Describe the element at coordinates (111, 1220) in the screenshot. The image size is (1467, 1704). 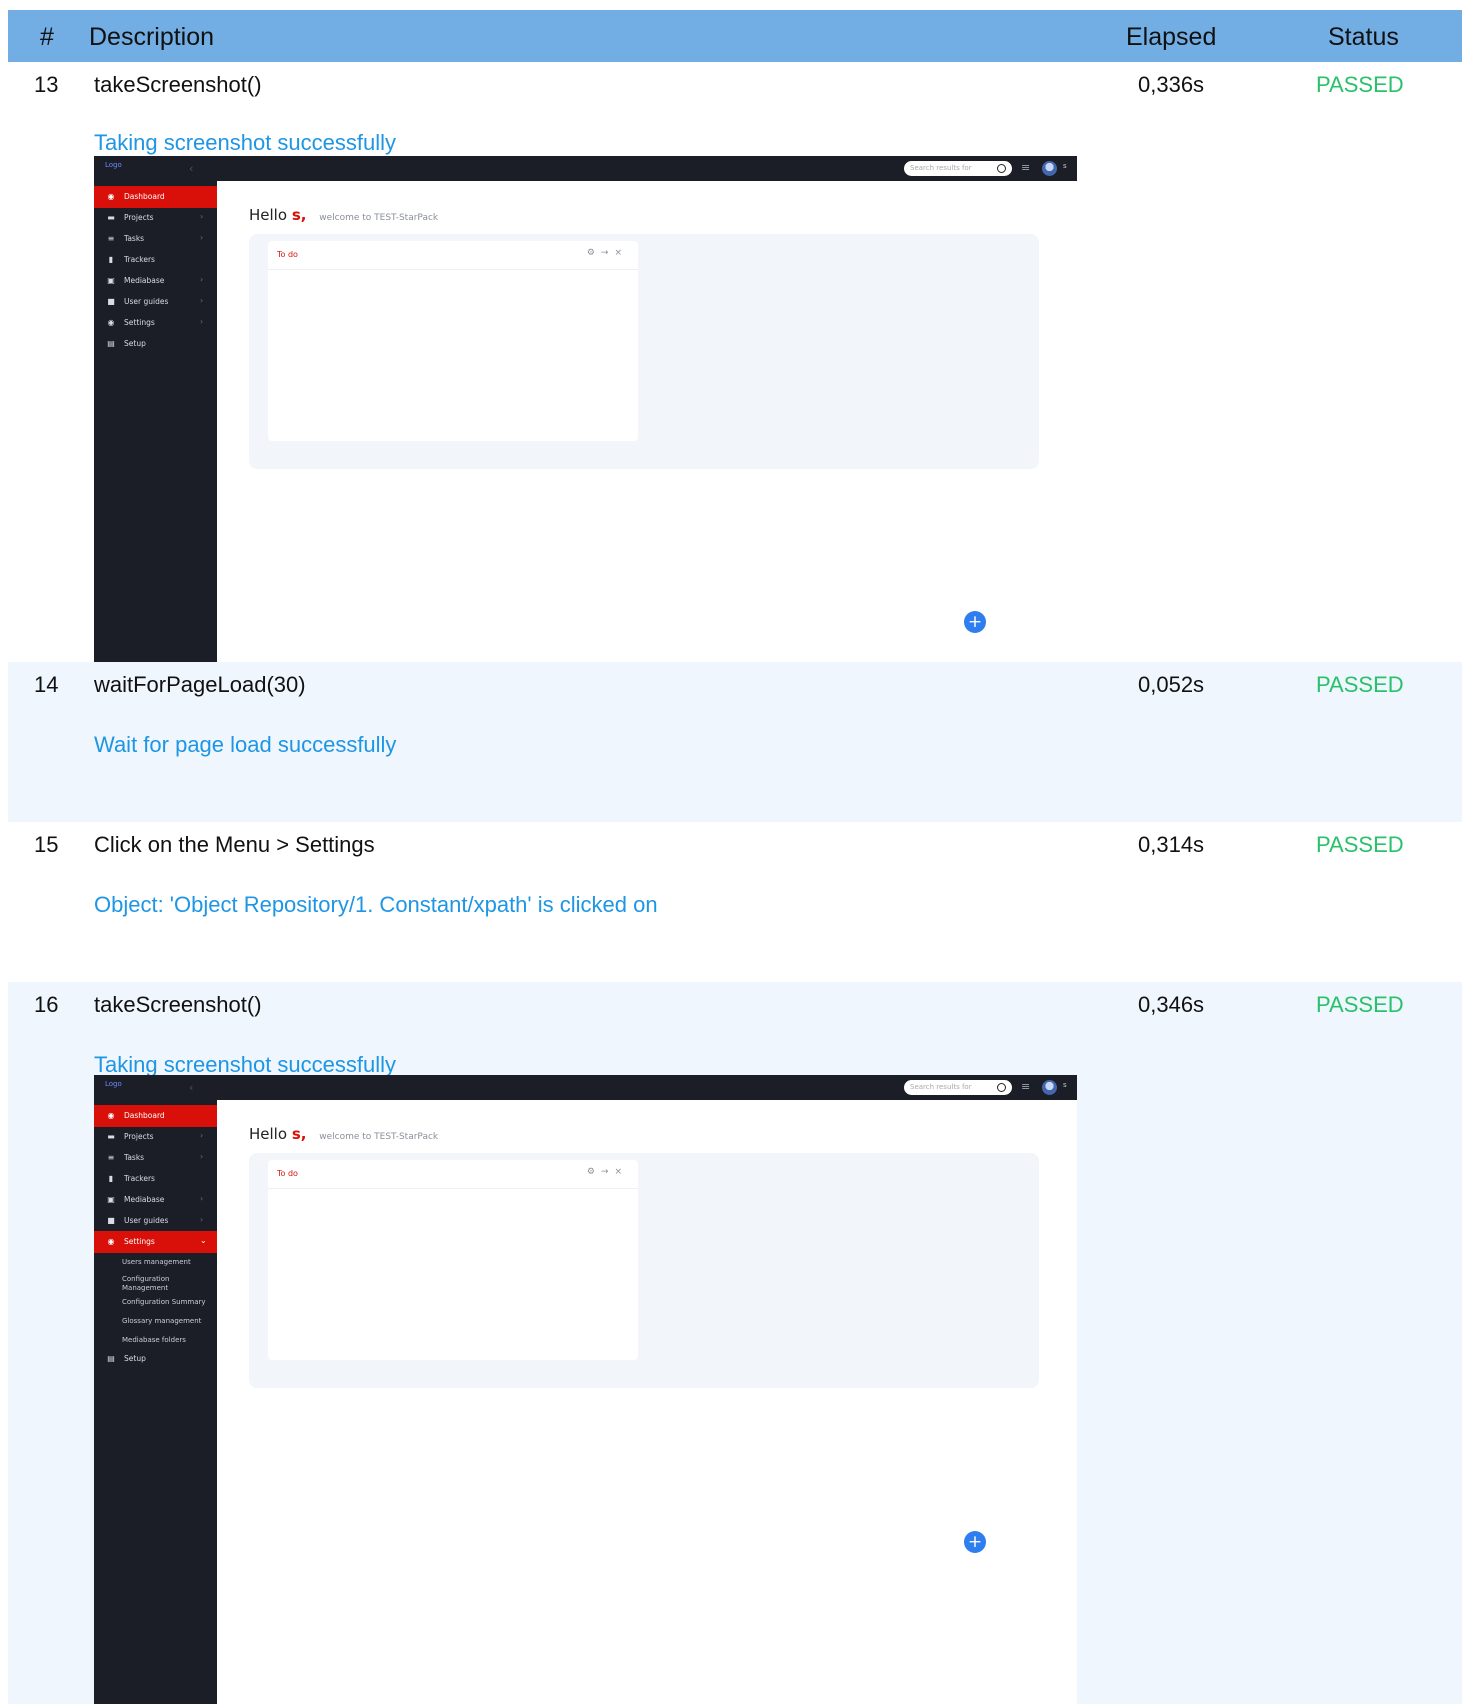
I see `folder-icon: ■` at that location.